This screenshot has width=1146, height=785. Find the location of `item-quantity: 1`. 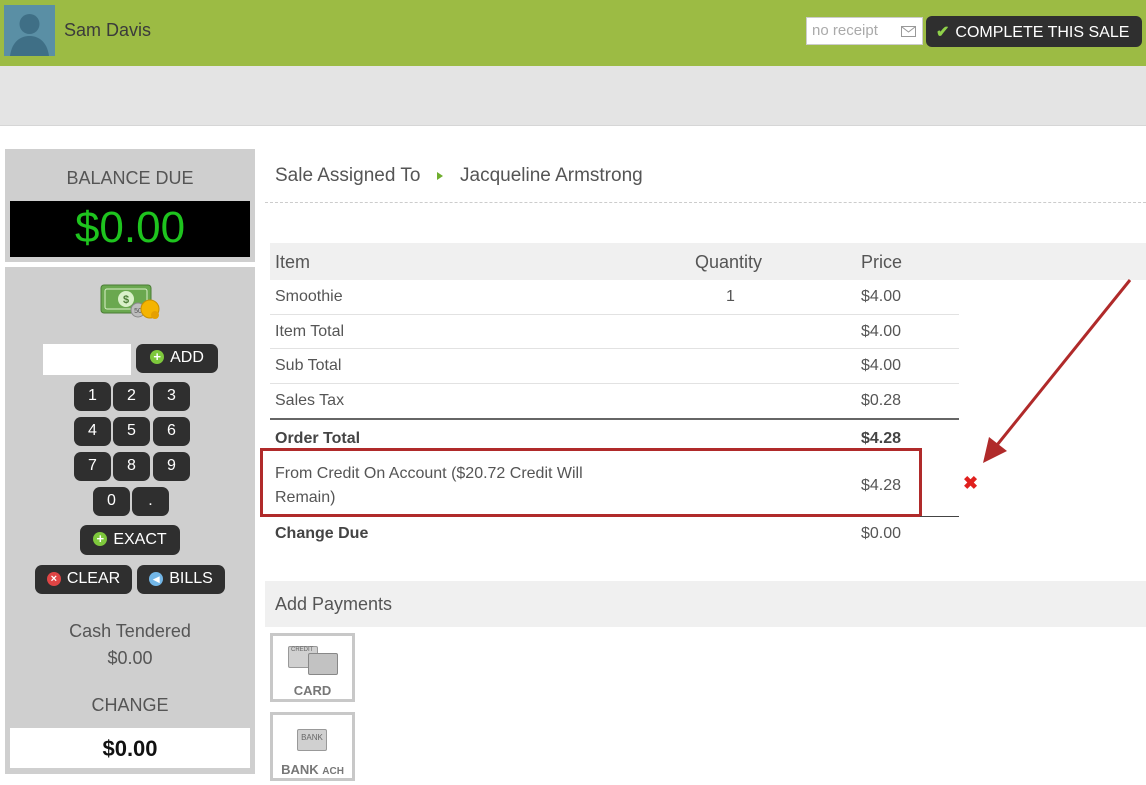

item-quantity: 1 is located at coordinates (730, 296).